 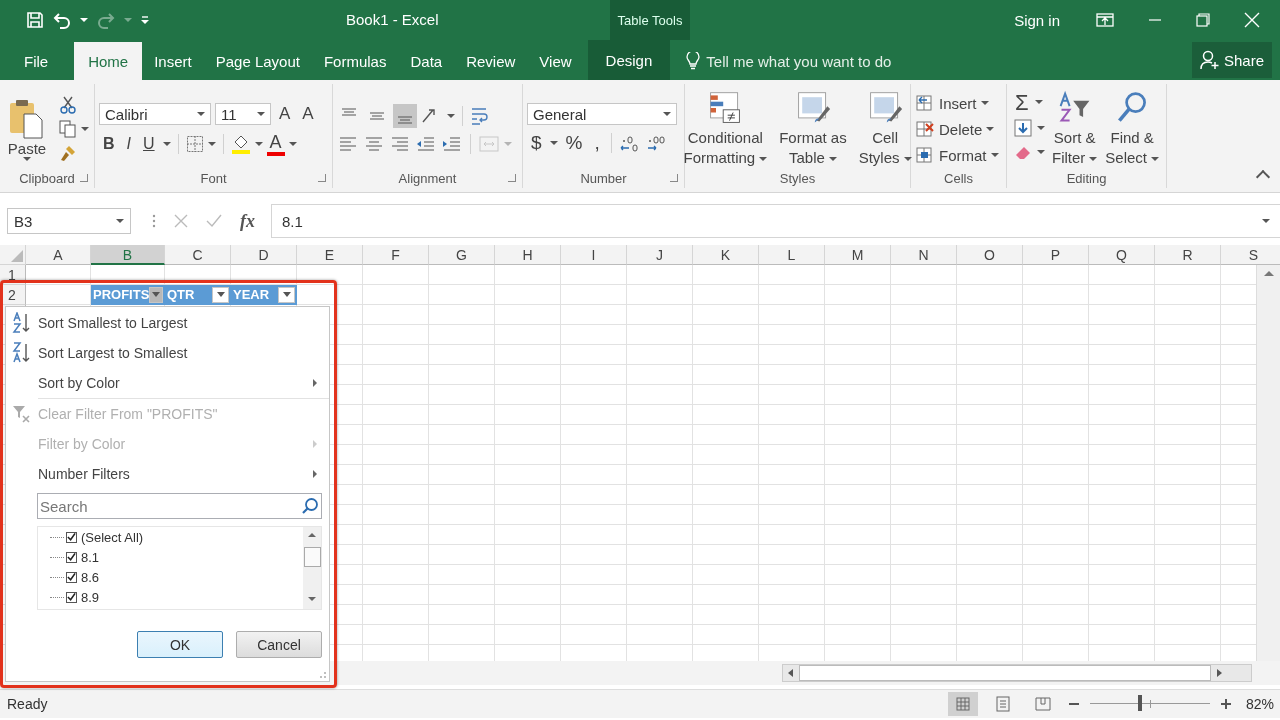 What do you see at coordinates (491, 61) in the screenshot?
I see `ribbon-tab: Review` at bounding box center [491, 61].